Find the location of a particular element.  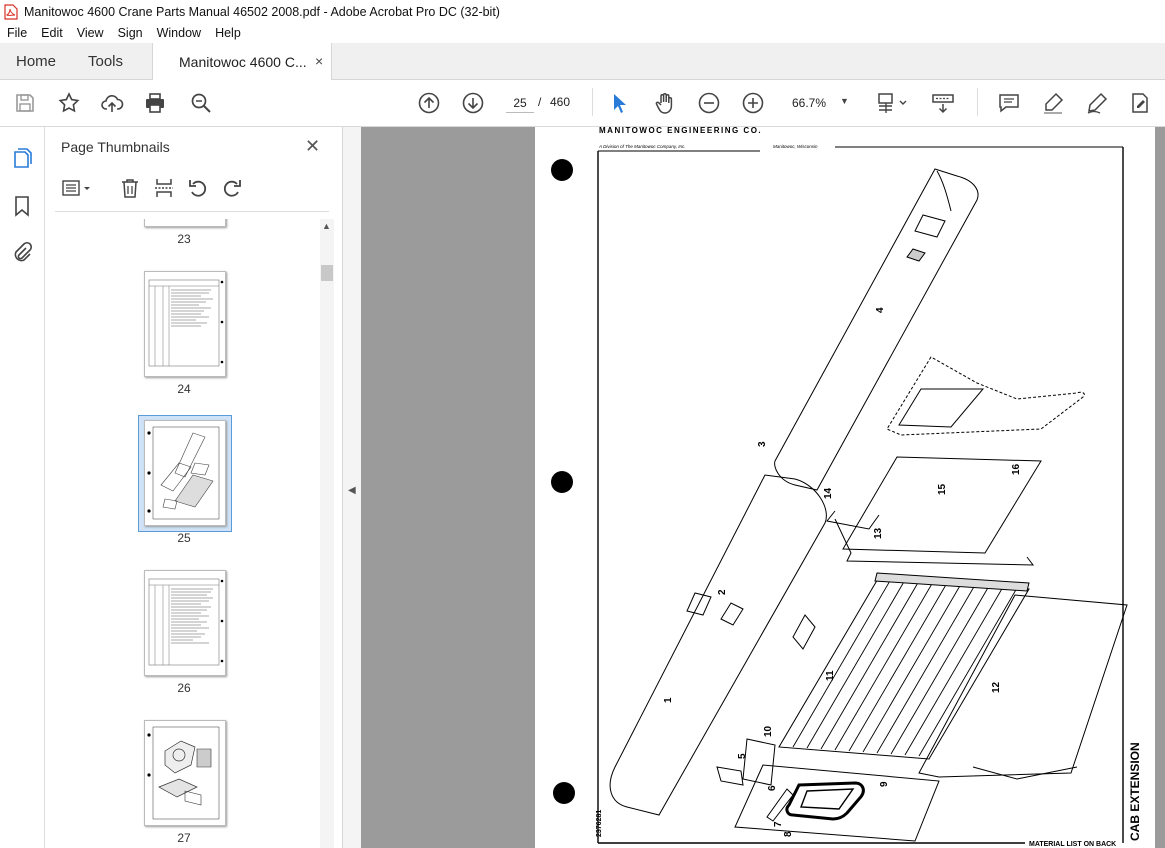

highlighter-icon is located at coordinates (1054, 103).